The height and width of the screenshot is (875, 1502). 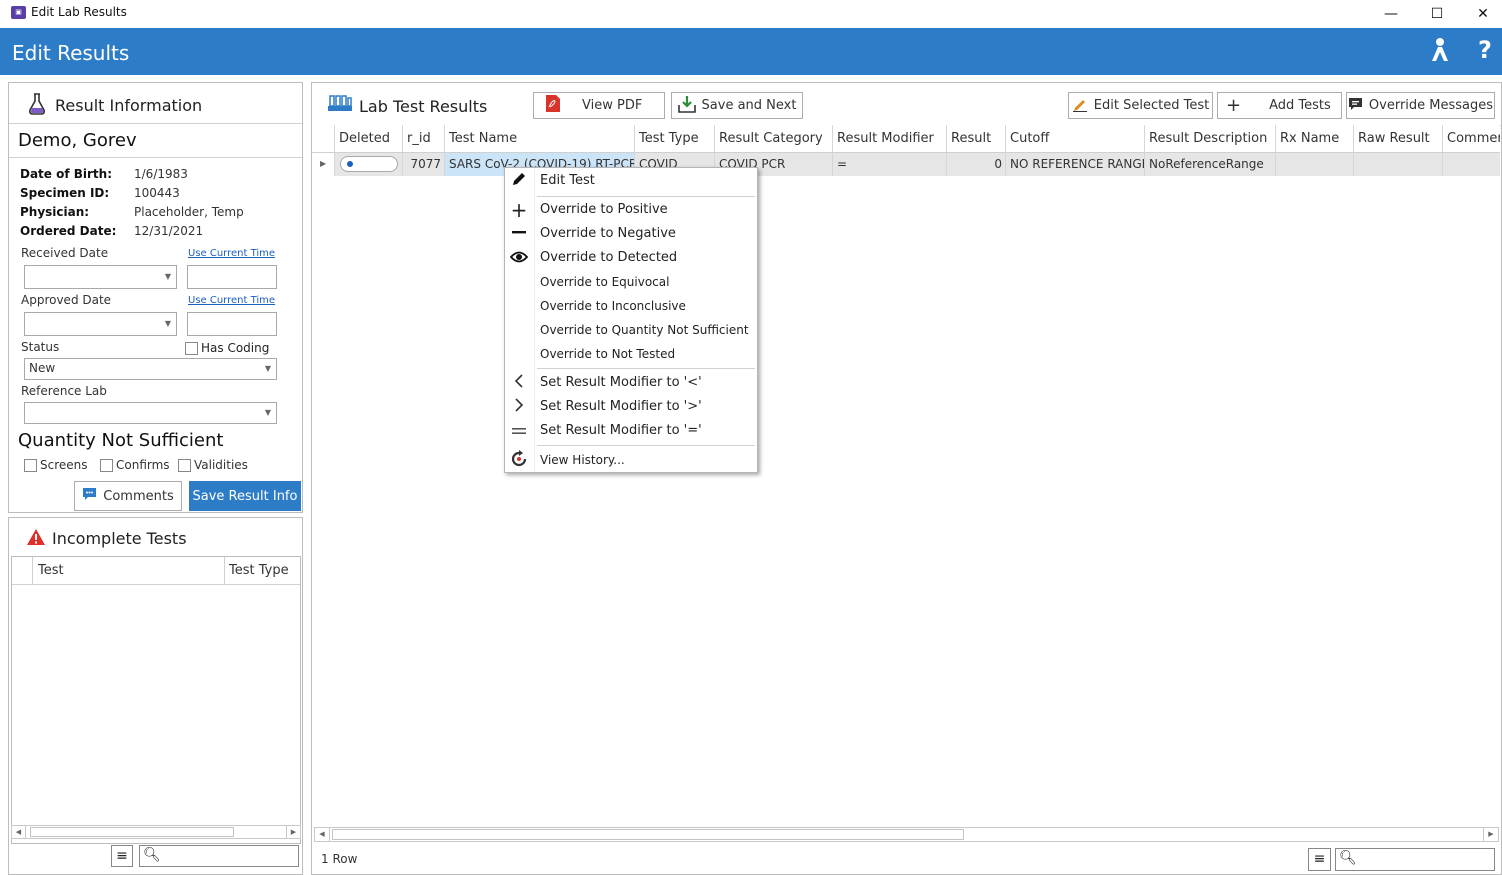 I want to click on received-date-label: Received Date, so click(x=65, y=253).